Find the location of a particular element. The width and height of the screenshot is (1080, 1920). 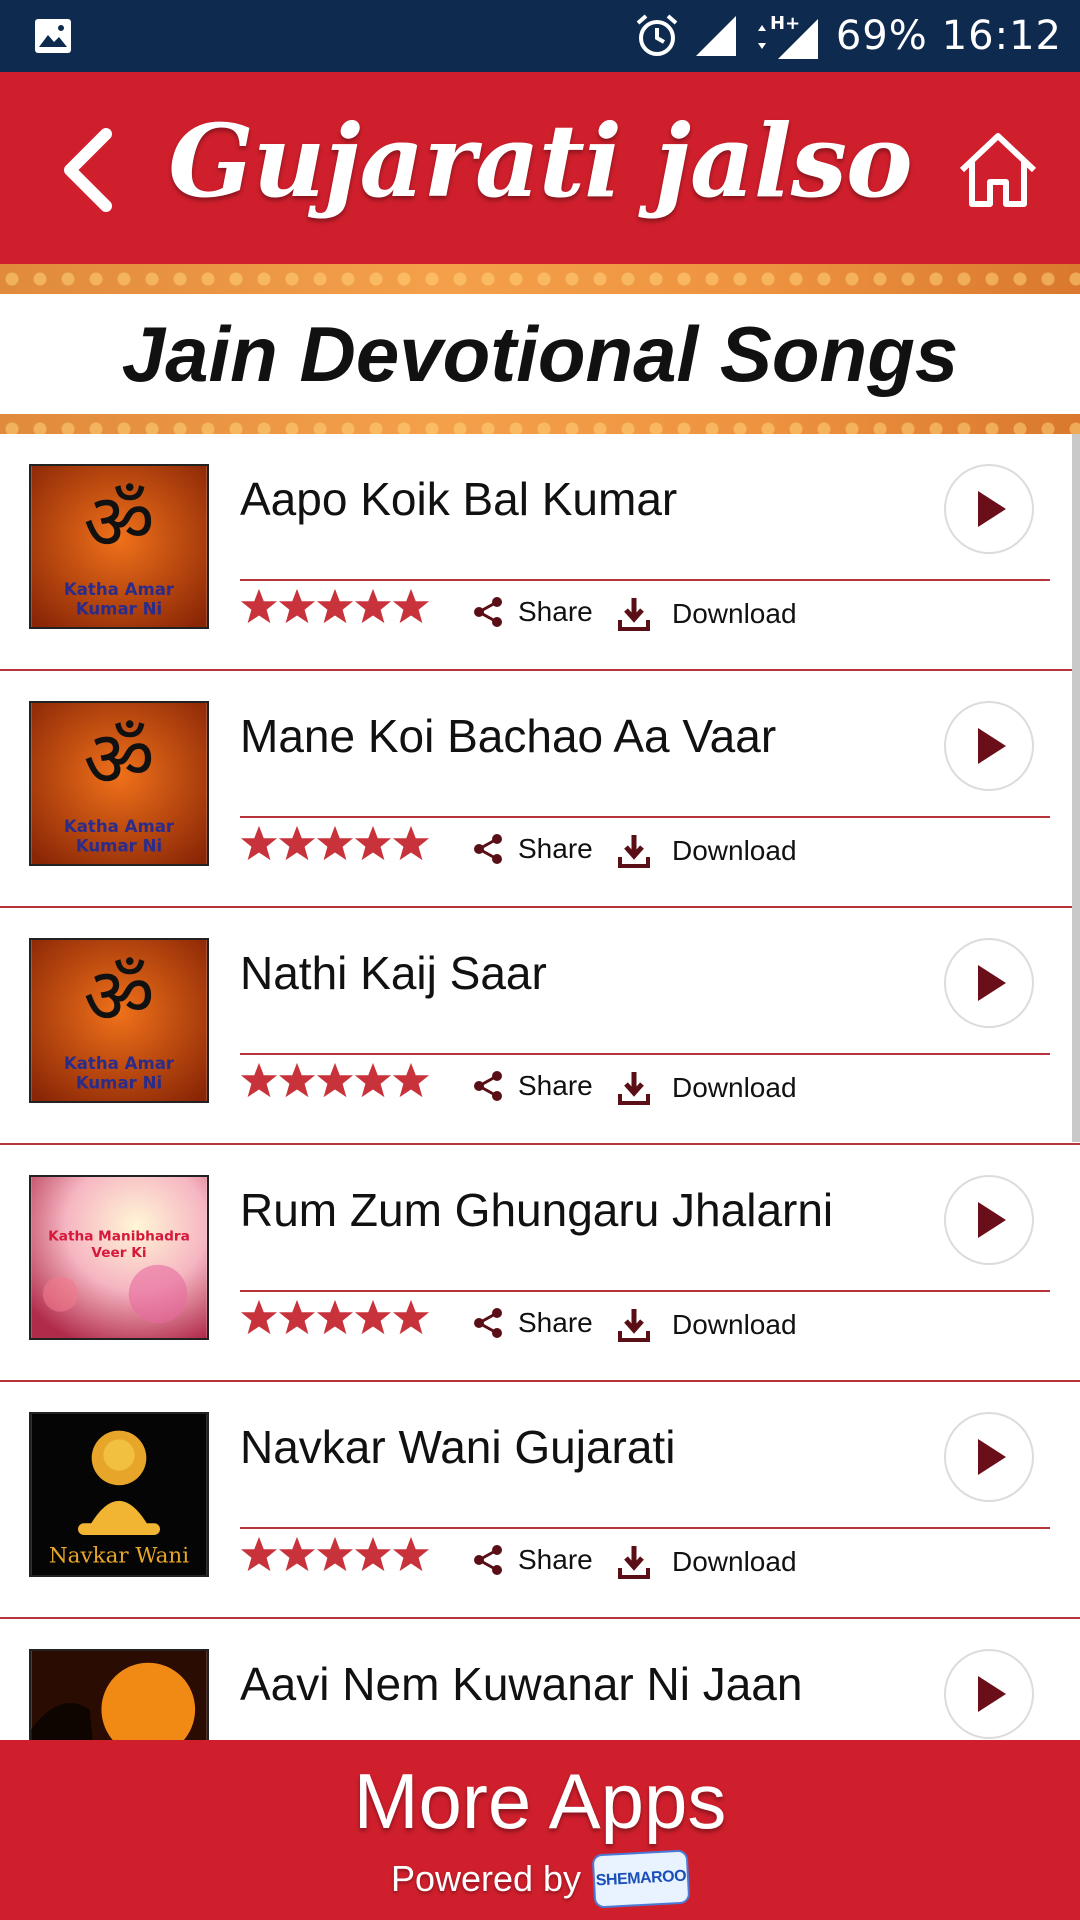

song-title: Nathi Kaij Saar is located at coordinates (393, 973).